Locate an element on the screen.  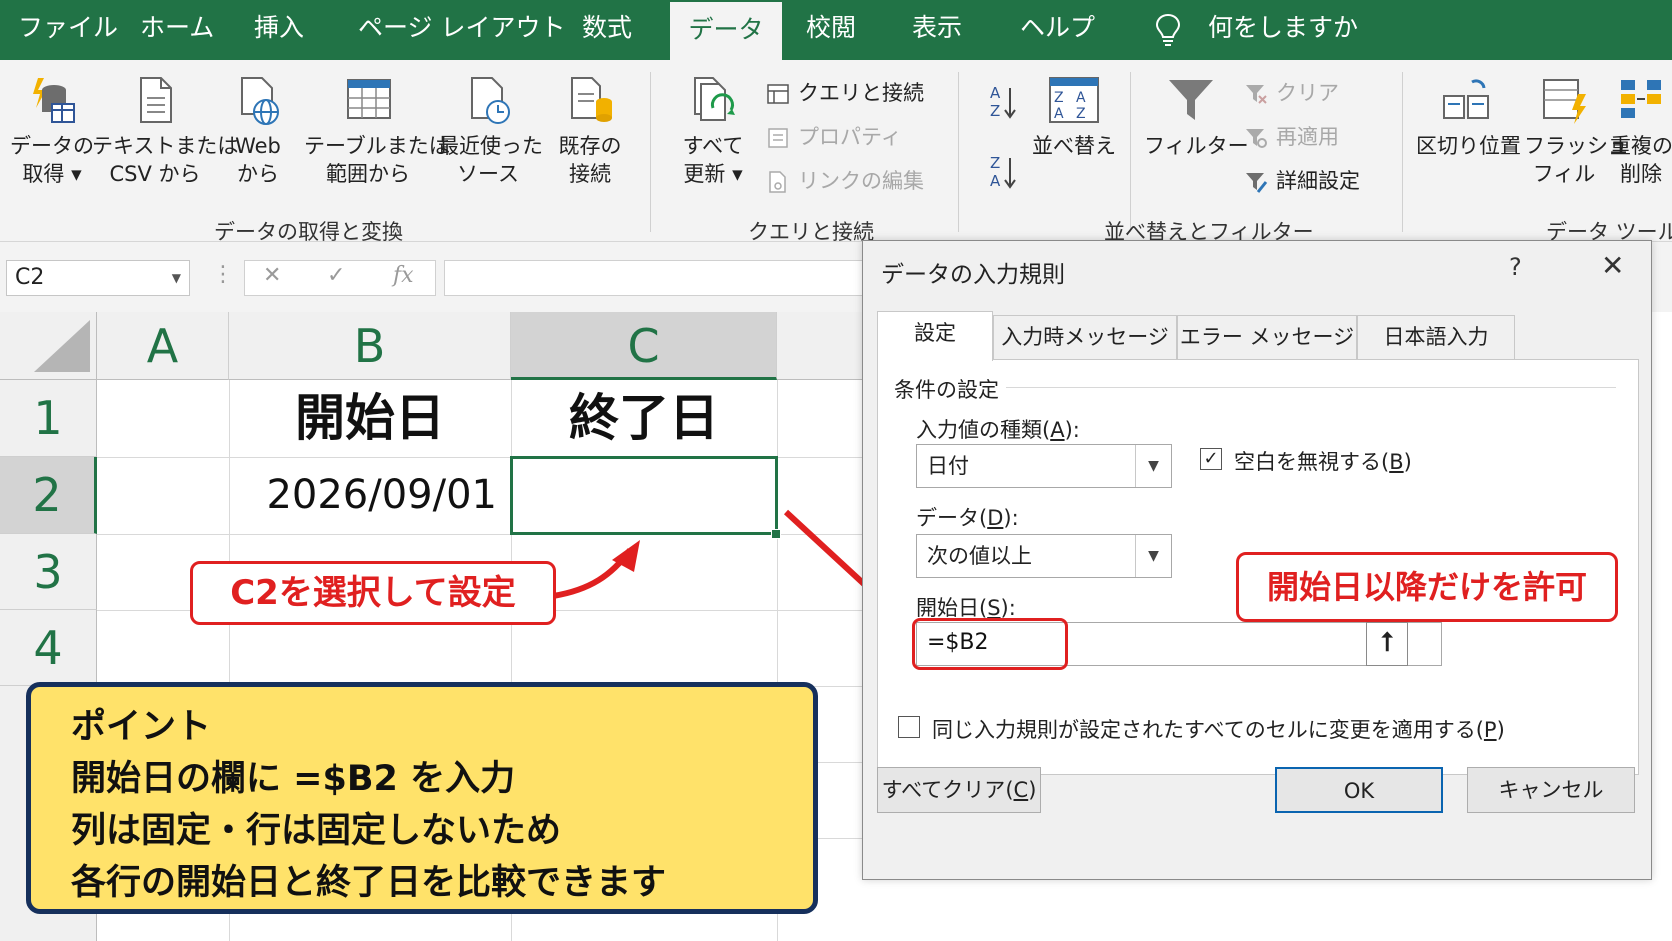
point-line-1: 開始日の欄に =$B2 を入力 is located at coordinates (293, 779).